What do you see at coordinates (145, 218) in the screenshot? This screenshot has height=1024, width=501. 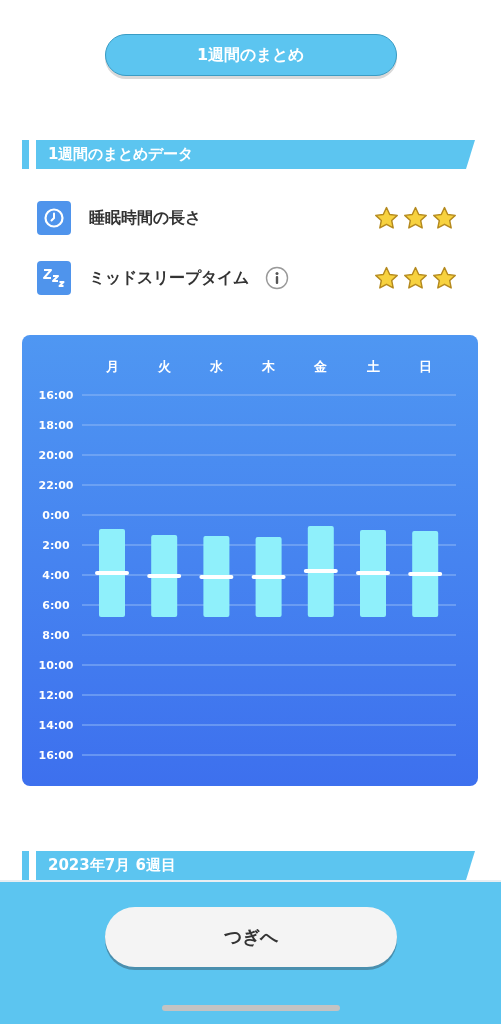 I see `metric-label: 睡眠時間の長さ` at bounding box center [145, 218].